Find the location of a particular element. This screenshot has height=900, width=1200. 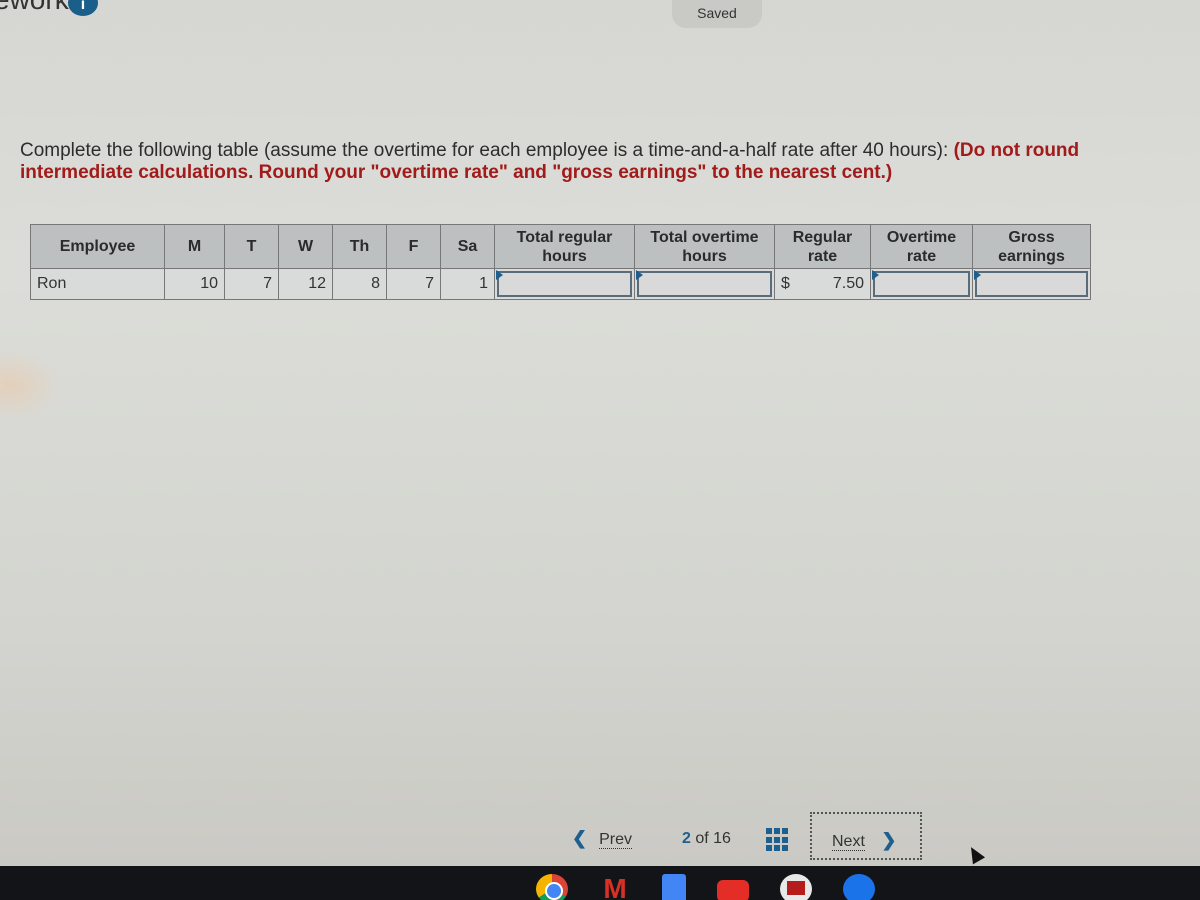

cell-thursday: 8 is located at coordinates (359, 284).